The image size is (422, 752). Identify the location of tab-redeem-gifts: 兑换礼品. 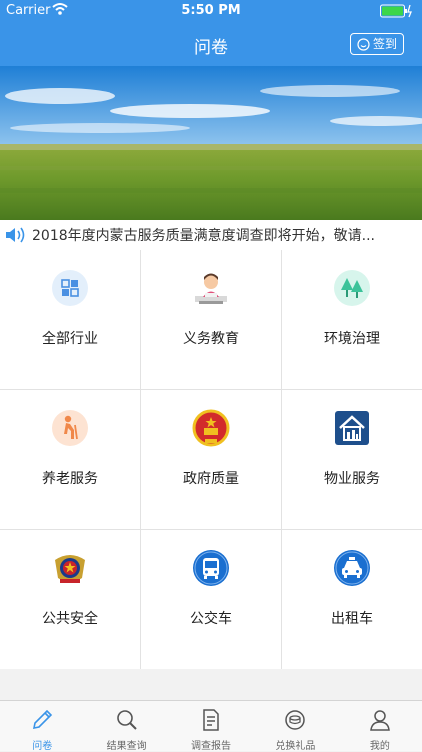
(295, 726).